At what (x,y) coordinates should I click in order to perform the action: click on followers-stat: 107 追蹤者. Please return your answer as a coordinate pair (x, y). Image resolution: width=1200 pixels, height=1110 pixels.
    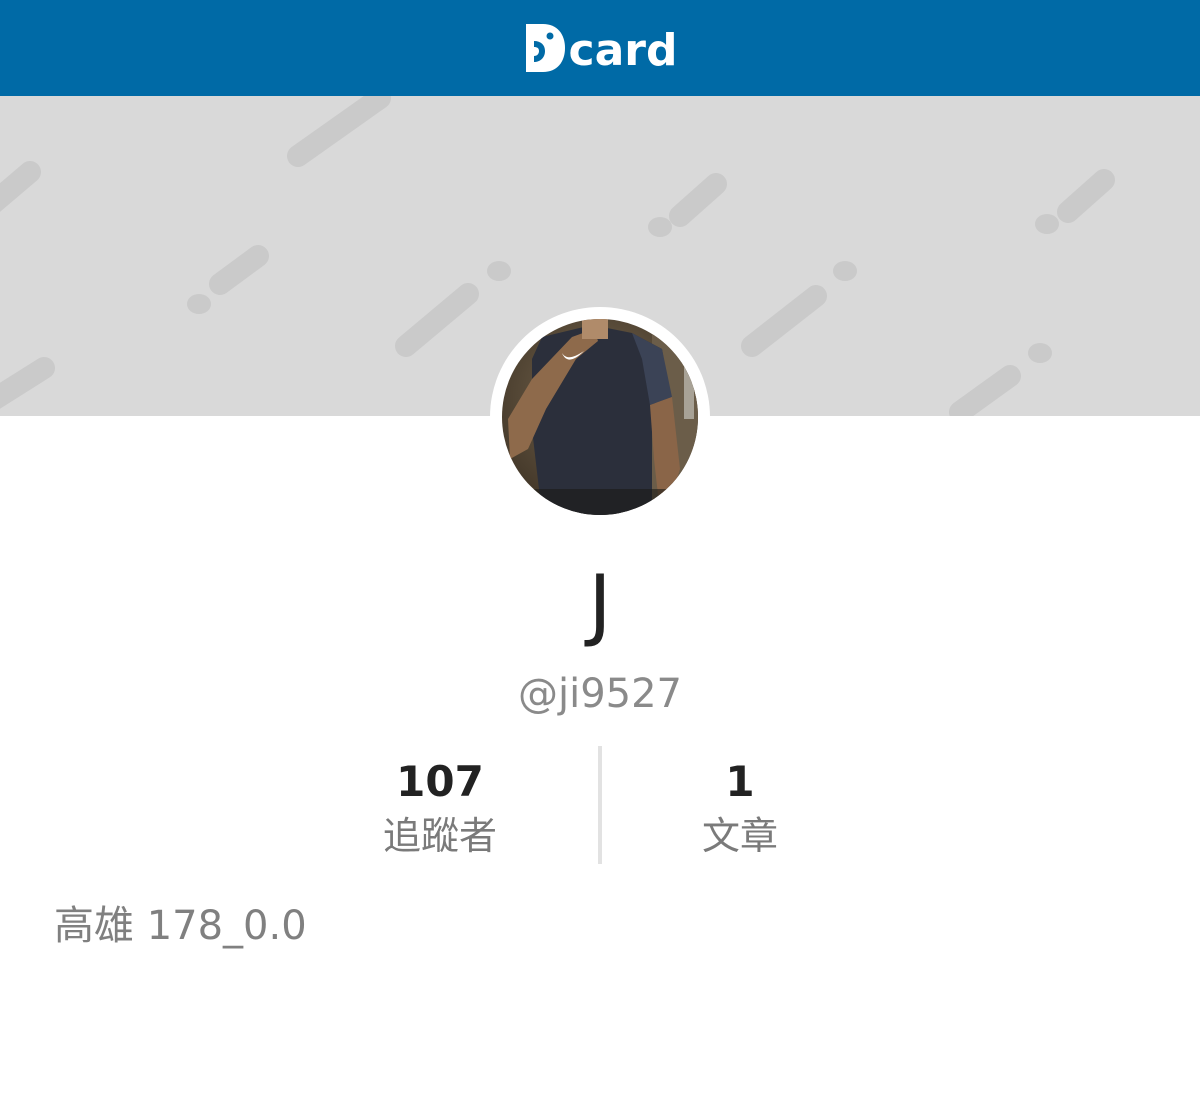
    Looking at the image, I should click on (460, 805).